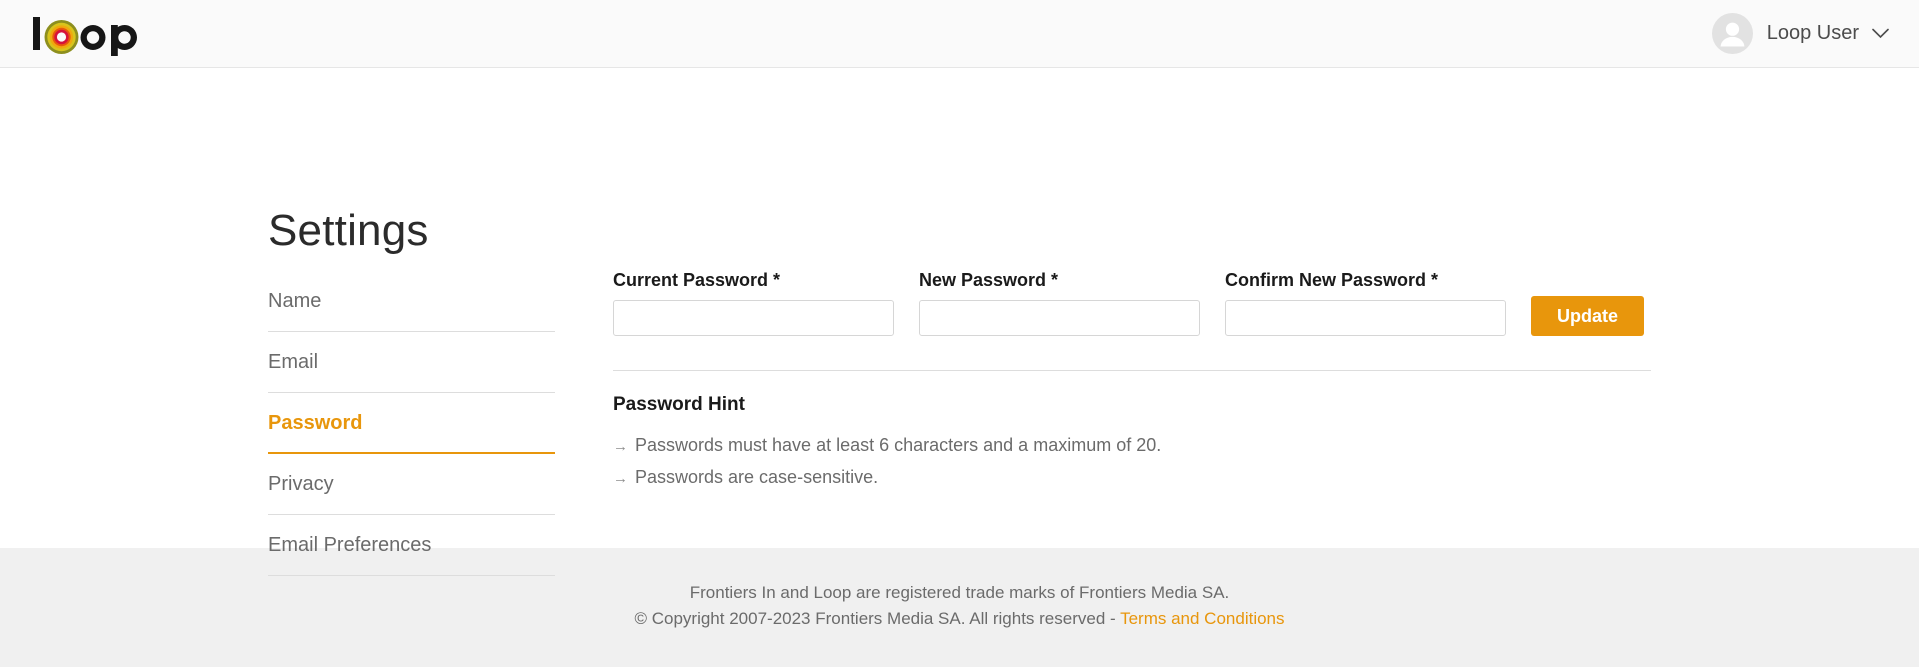 This screenshot has width=1919, height=667. Describe the element at coordinates (1732, 33) in the screenshot. I see `user-avatar-icon` at that location.